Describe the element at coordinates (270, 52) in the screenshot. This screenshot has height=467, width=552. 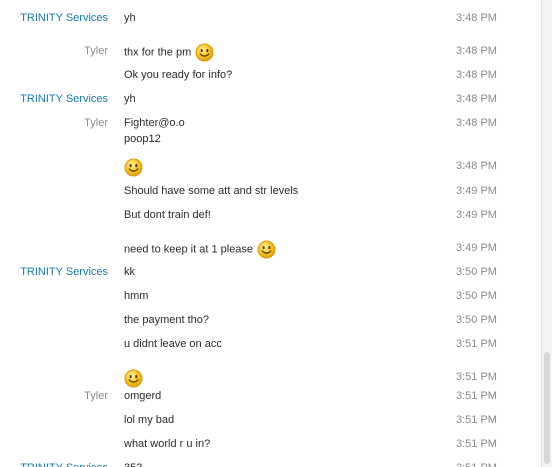
I see `chat-message-row: Tyler thx for the pm 3:48 PM` at that location.